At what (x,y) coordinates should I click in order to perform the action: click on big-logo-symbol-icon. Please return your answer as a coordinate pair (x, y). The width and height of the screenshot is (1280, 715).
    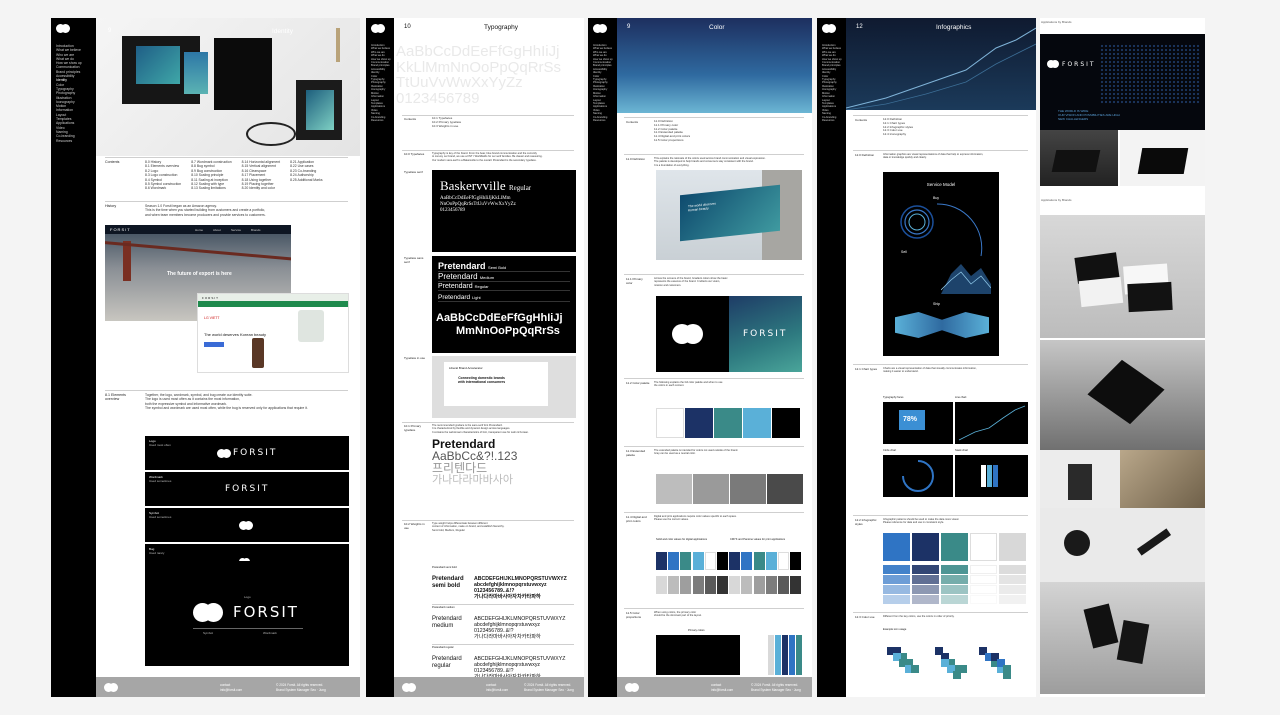
    Looking at the image, I should click on (208, 612).